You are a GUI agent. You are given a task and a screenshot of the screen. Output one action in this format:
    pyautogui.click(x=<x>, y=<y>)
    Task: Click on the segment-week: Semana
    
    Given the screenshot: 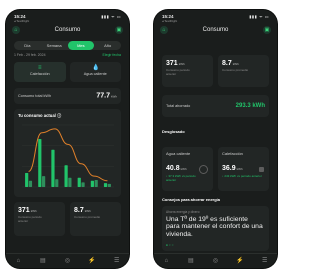 What is the action you would take?
    pyautogui.click(x=54, y=45)
    